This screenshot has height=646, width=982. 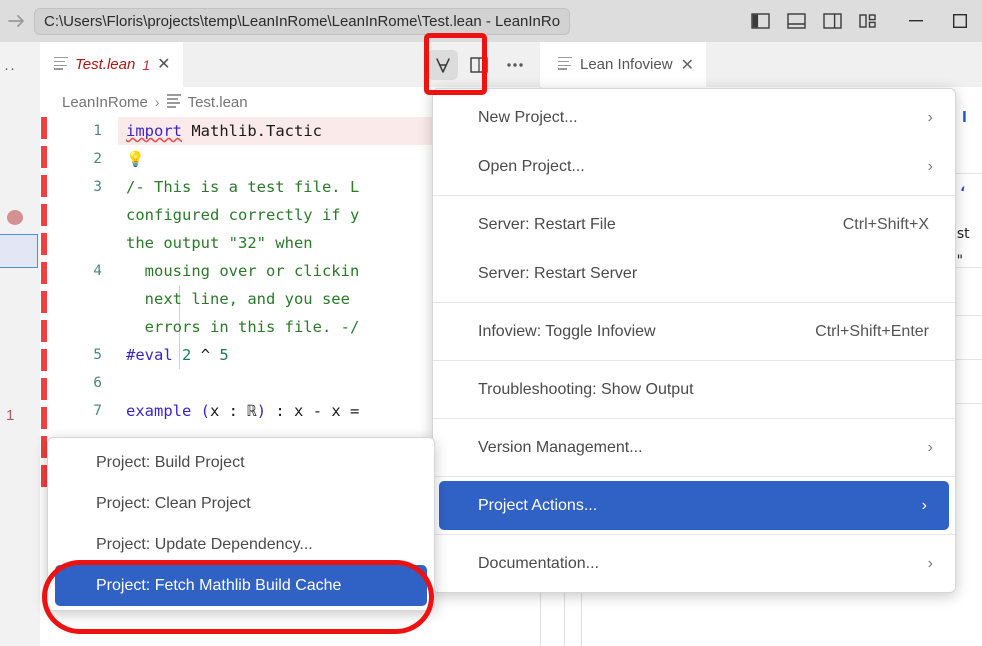 What do you see at coordinates (760, 21) in the screenshot?
I see `toggle-primary-sidebar-icon` at bounding box center [760, 21].